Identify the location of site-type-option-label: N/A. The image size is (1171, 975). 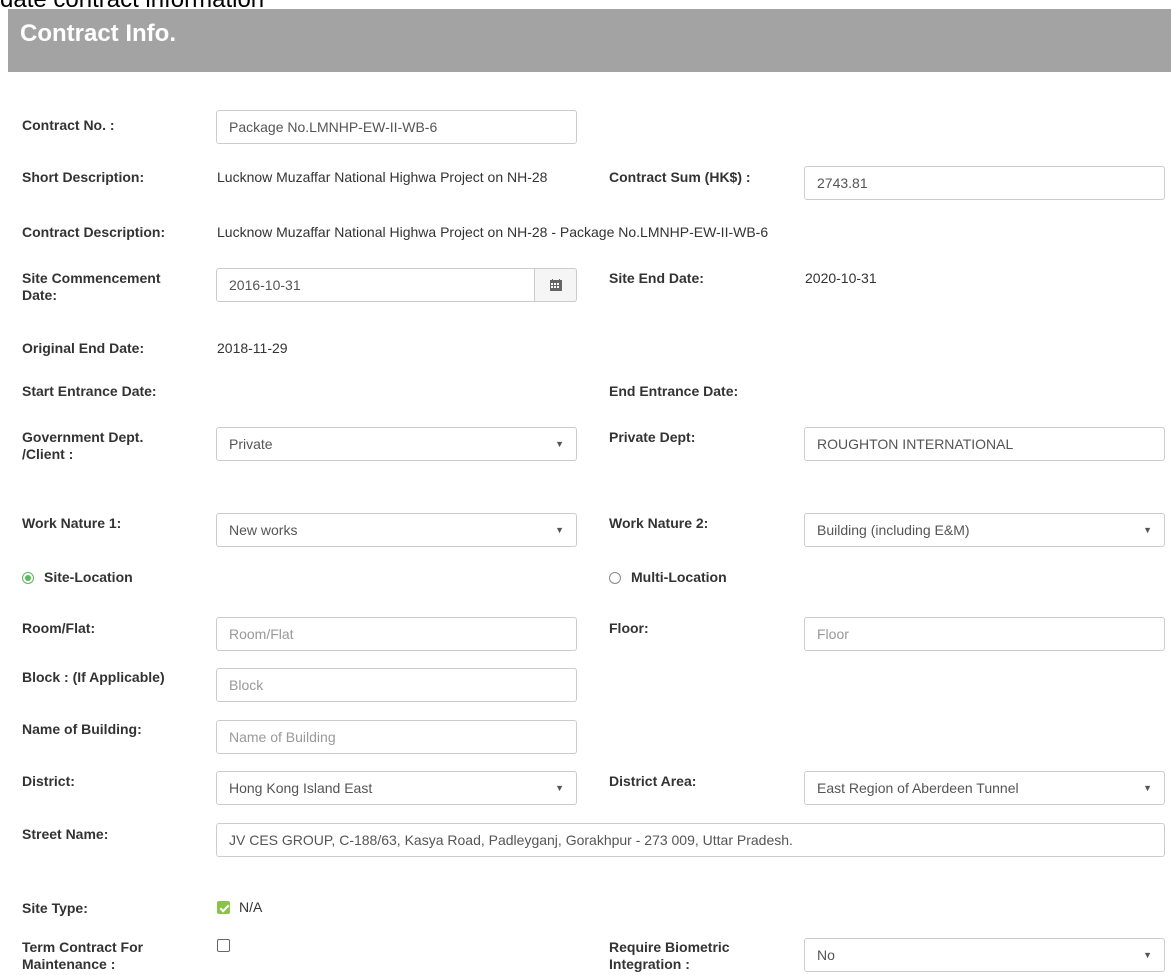
(251, 907).